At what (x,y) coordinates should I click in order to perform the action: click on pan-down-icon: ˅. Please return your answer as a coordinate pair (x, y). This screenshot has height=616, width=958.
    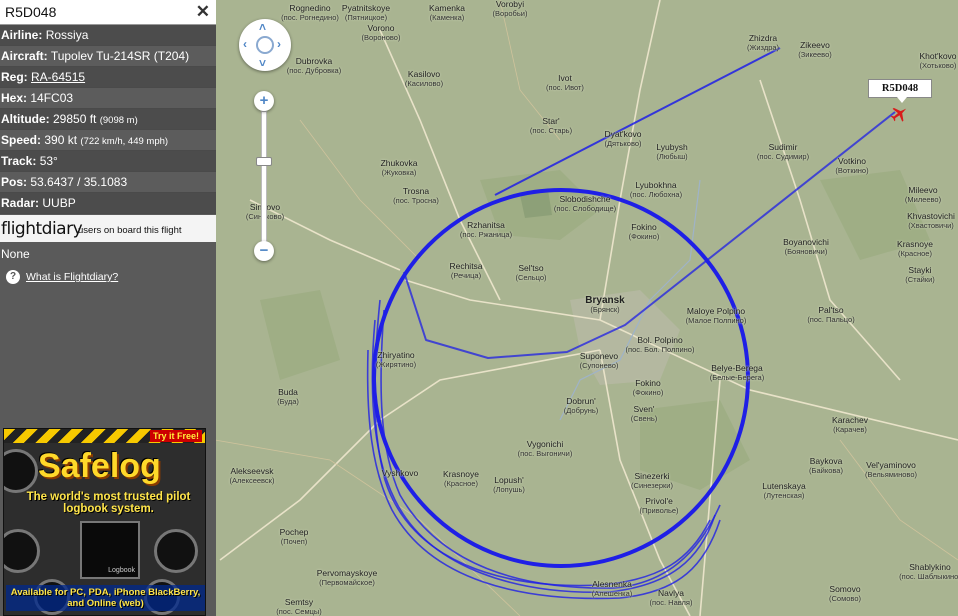
    Looking at the image, I should click on (262, 63).